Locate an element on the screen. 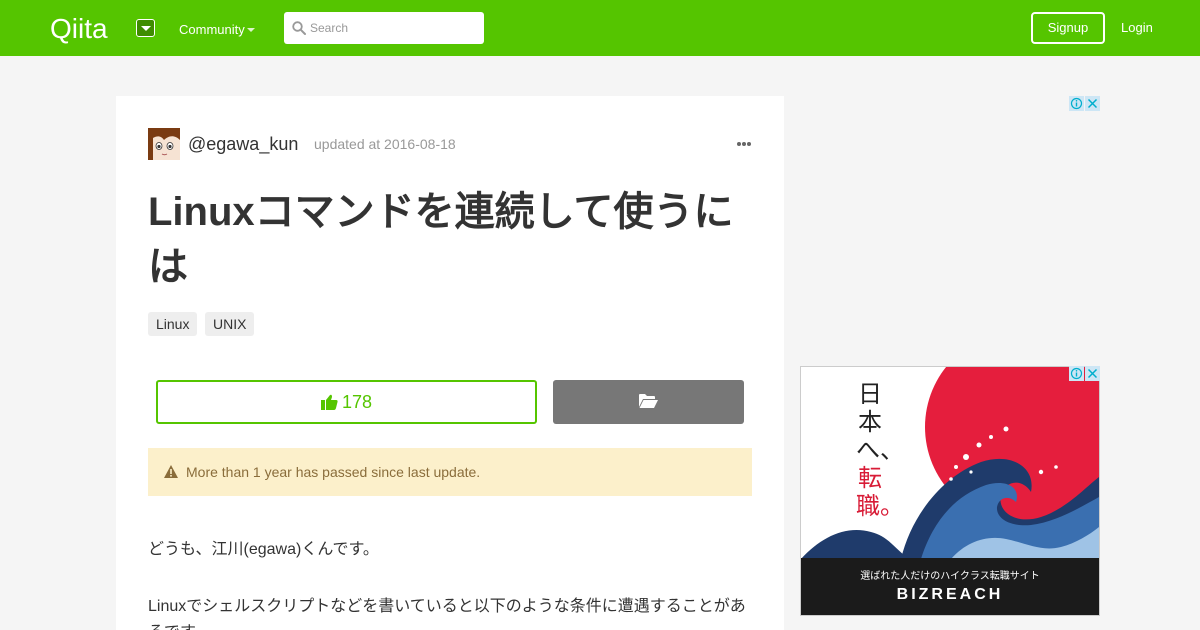  like-button: 178 is located at coordinates (346, 402).